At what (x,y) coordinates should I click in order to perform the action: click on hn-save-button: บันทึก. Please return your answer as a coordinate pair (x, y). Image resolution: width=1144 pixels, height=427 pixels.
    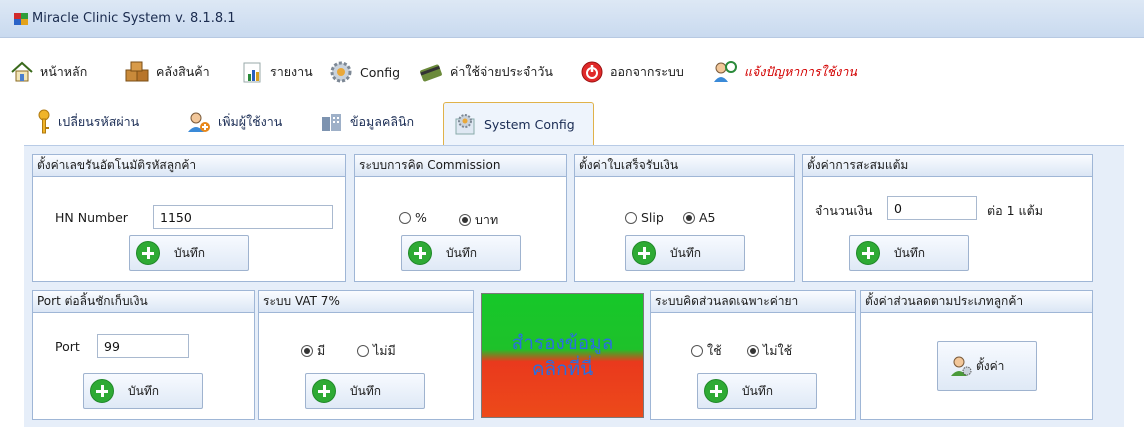
    Looking at the image, I should click on (189, 253).